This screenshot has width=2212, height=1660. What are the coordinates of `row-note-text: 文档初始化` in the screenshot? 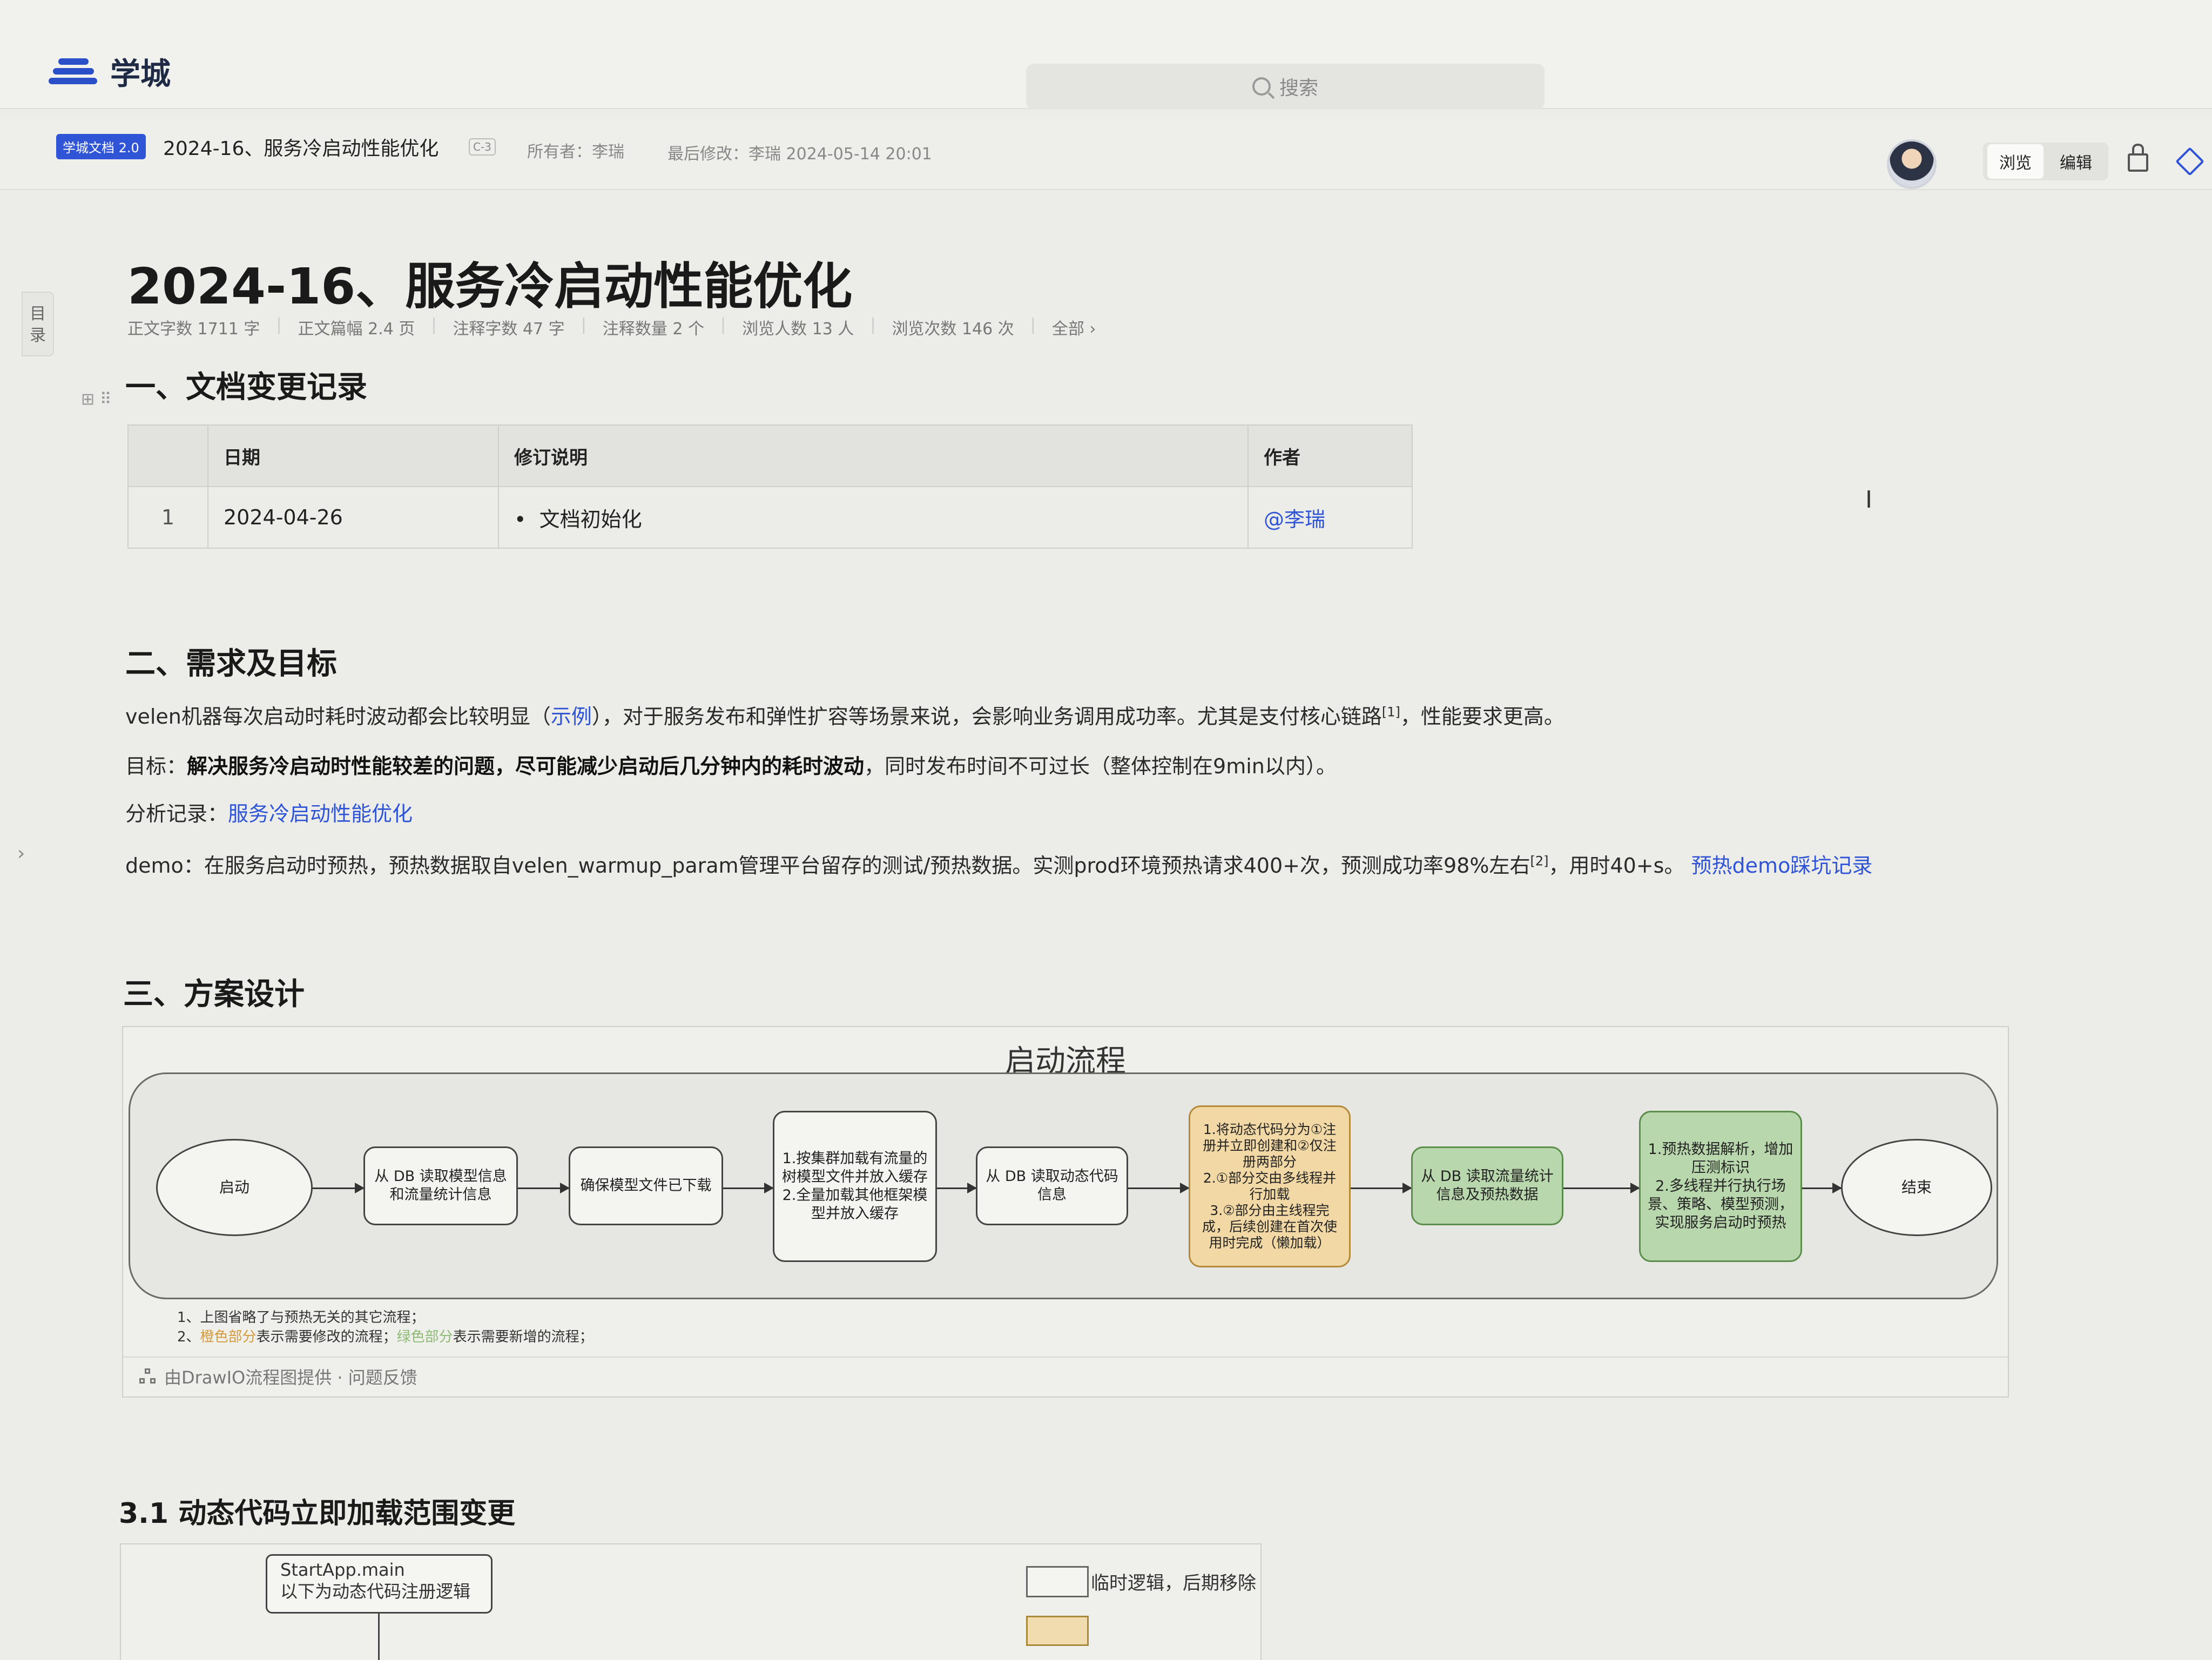 It's located at (590, 519).